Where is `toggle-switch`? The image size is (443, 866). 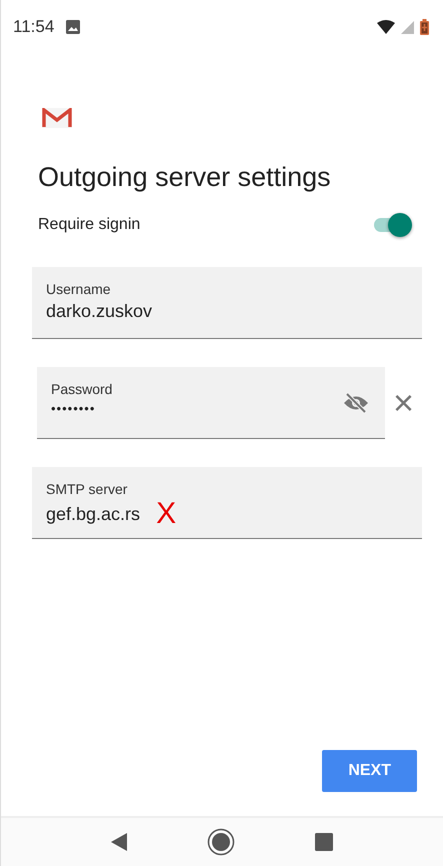 toggle-switch is located at coordinates (392, 225).